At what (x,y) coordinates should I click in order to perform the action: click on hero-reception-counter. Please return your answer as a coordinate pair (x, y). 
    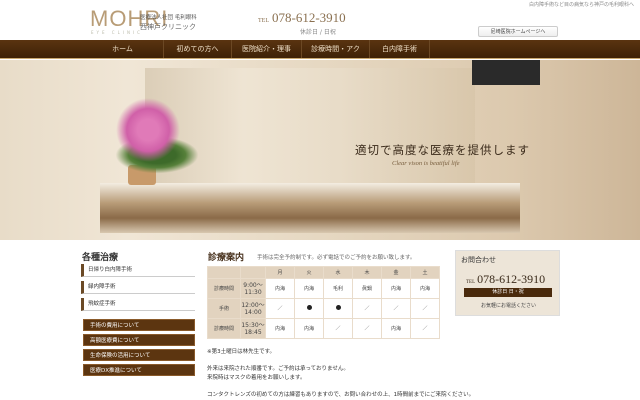
    Looking at the image, I should click on (310, 208).